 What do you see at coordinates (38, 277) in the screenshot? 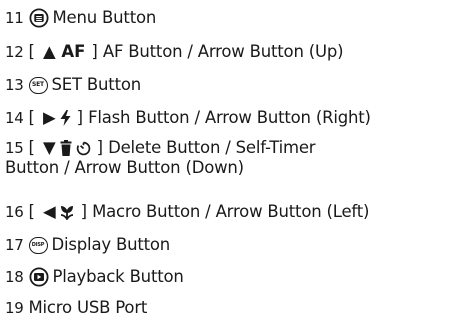
I see `playback-button-icon` at bounding box center [38, 277].